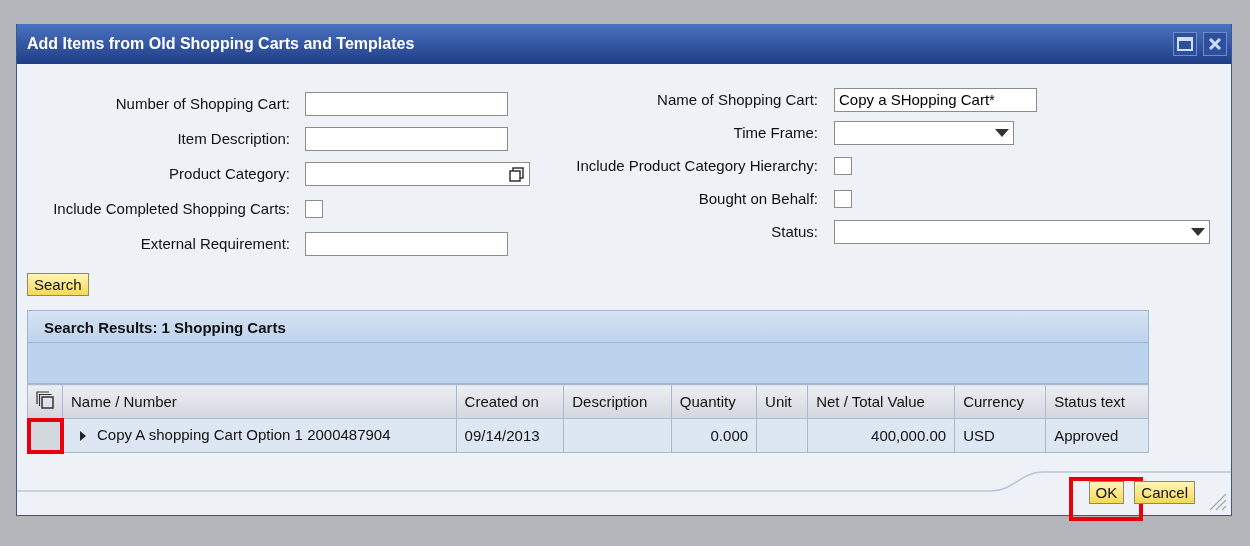 This screenshot has height=546, width=1250. I want to click on column-header: Created on, so click(510, 401).